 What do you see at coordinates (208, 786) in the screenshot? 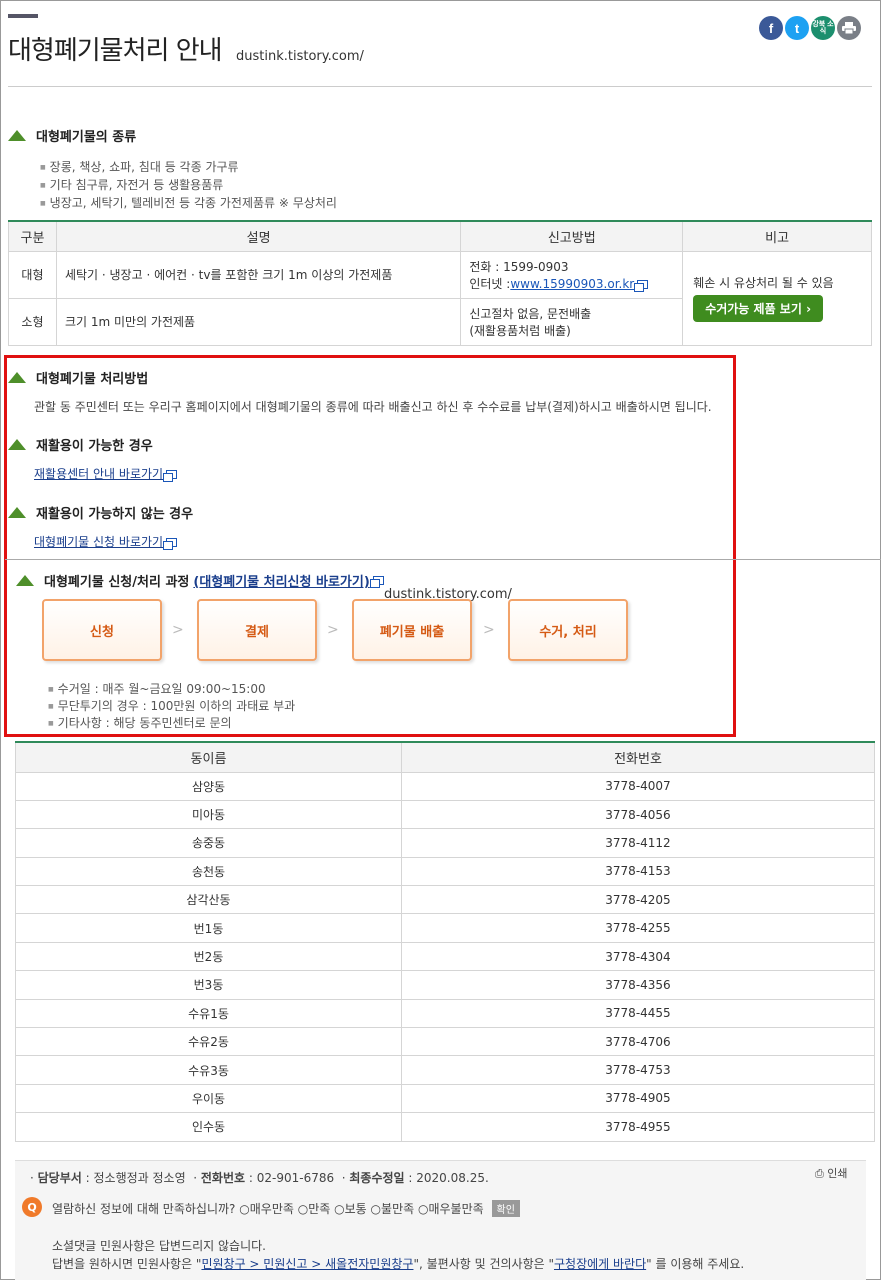
I see `dong-name-cell: 삼양동` at bounding box center [208, 786].